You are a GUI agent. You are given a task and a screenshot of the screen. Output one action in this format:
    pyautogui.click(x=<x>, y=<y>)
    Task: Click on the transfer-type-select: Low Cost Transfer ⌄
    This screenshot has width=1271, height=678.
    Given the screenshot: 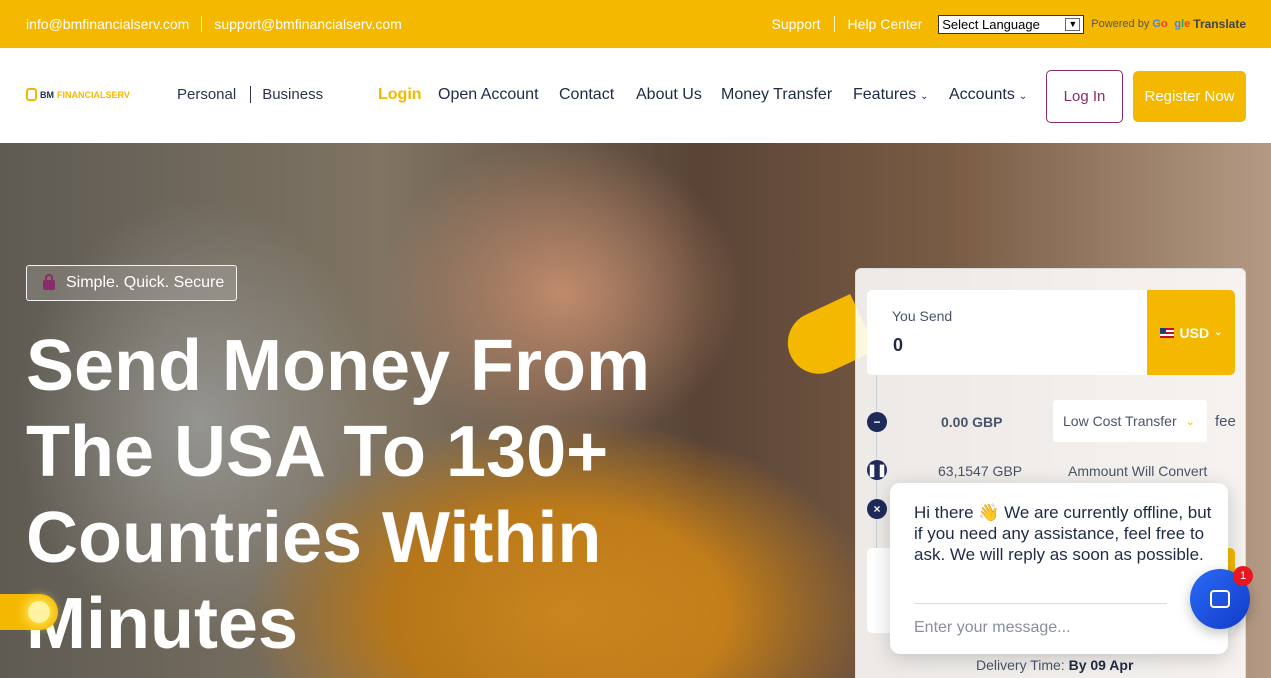 What is the action you would take?
    pyautogui.click(x=1130, y=421)
    